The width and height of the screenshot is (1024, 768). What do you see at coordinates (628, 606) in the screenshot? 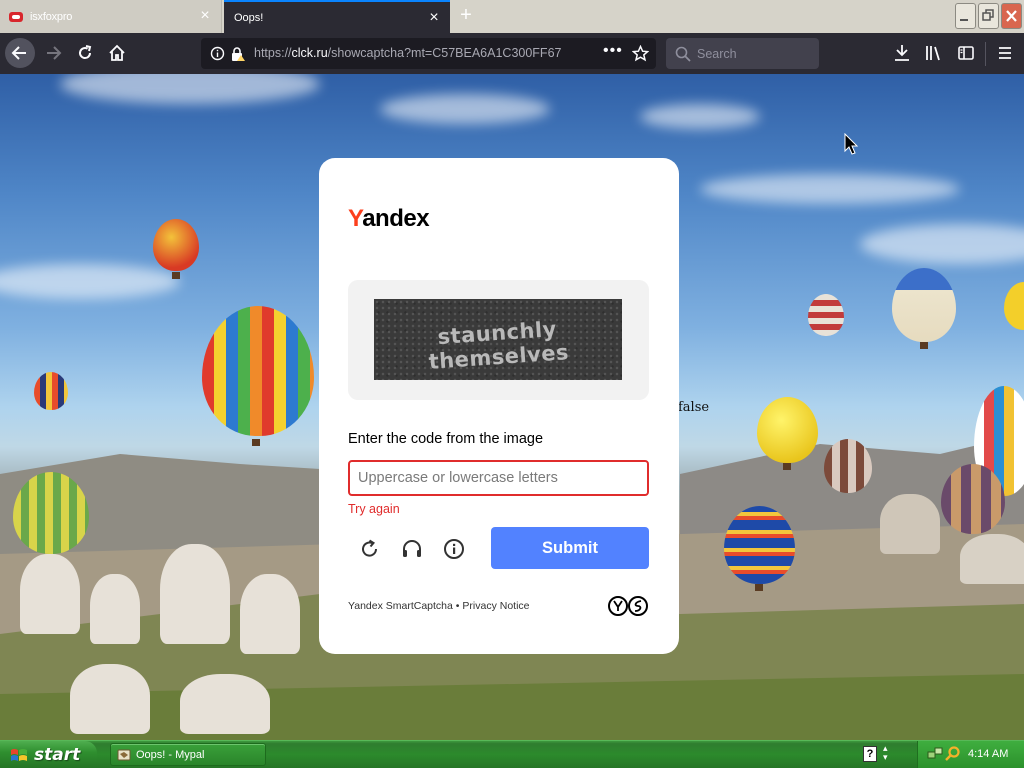
I see `smartcaptcha-logo-icon` at bounding box center [628, 606].